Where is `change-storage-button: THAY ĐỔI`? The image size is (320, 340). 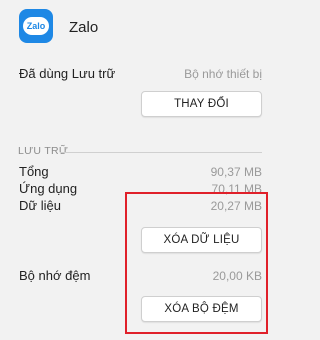
change-storage-button: THAY ĐỔI is located at coordinates (201, 104).